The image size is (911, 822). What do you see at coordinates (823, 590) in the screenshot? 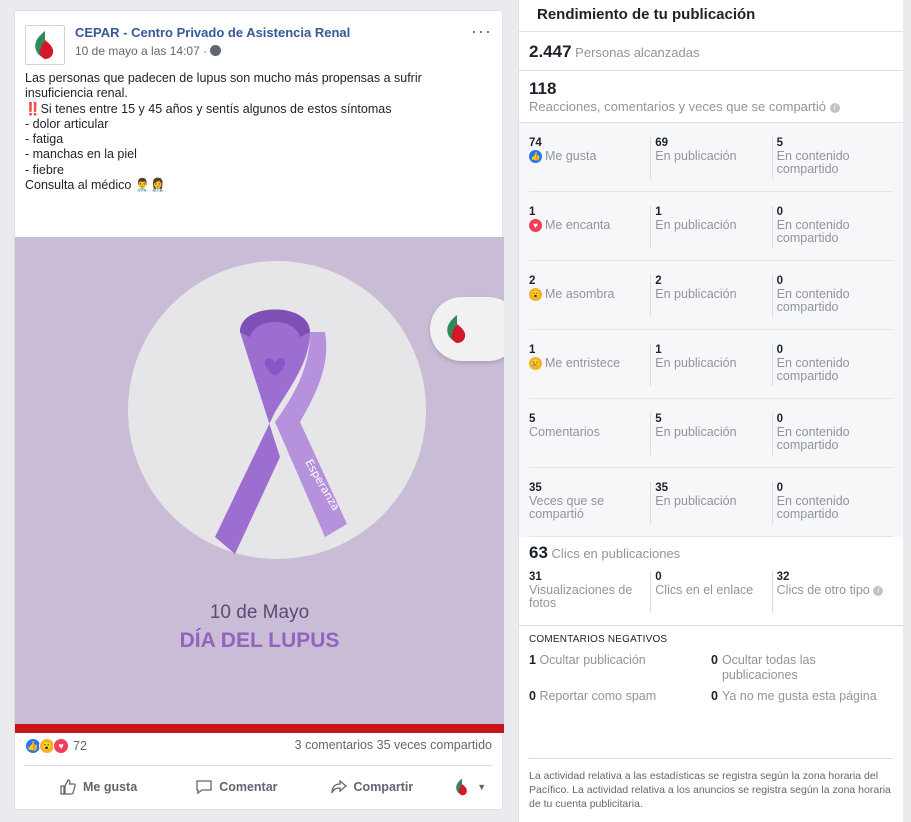
I see `other-label: Clics de otro tipo` at bounding box center [823, 590].